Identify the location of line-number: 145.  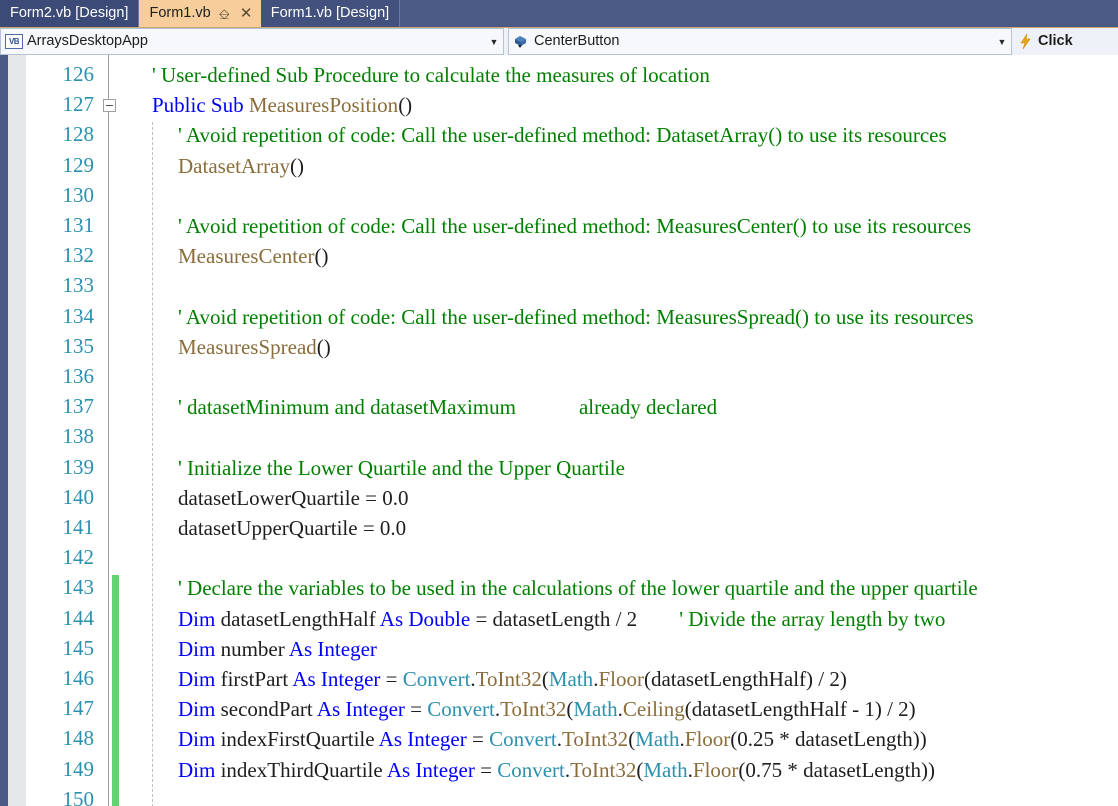
(78, 647).